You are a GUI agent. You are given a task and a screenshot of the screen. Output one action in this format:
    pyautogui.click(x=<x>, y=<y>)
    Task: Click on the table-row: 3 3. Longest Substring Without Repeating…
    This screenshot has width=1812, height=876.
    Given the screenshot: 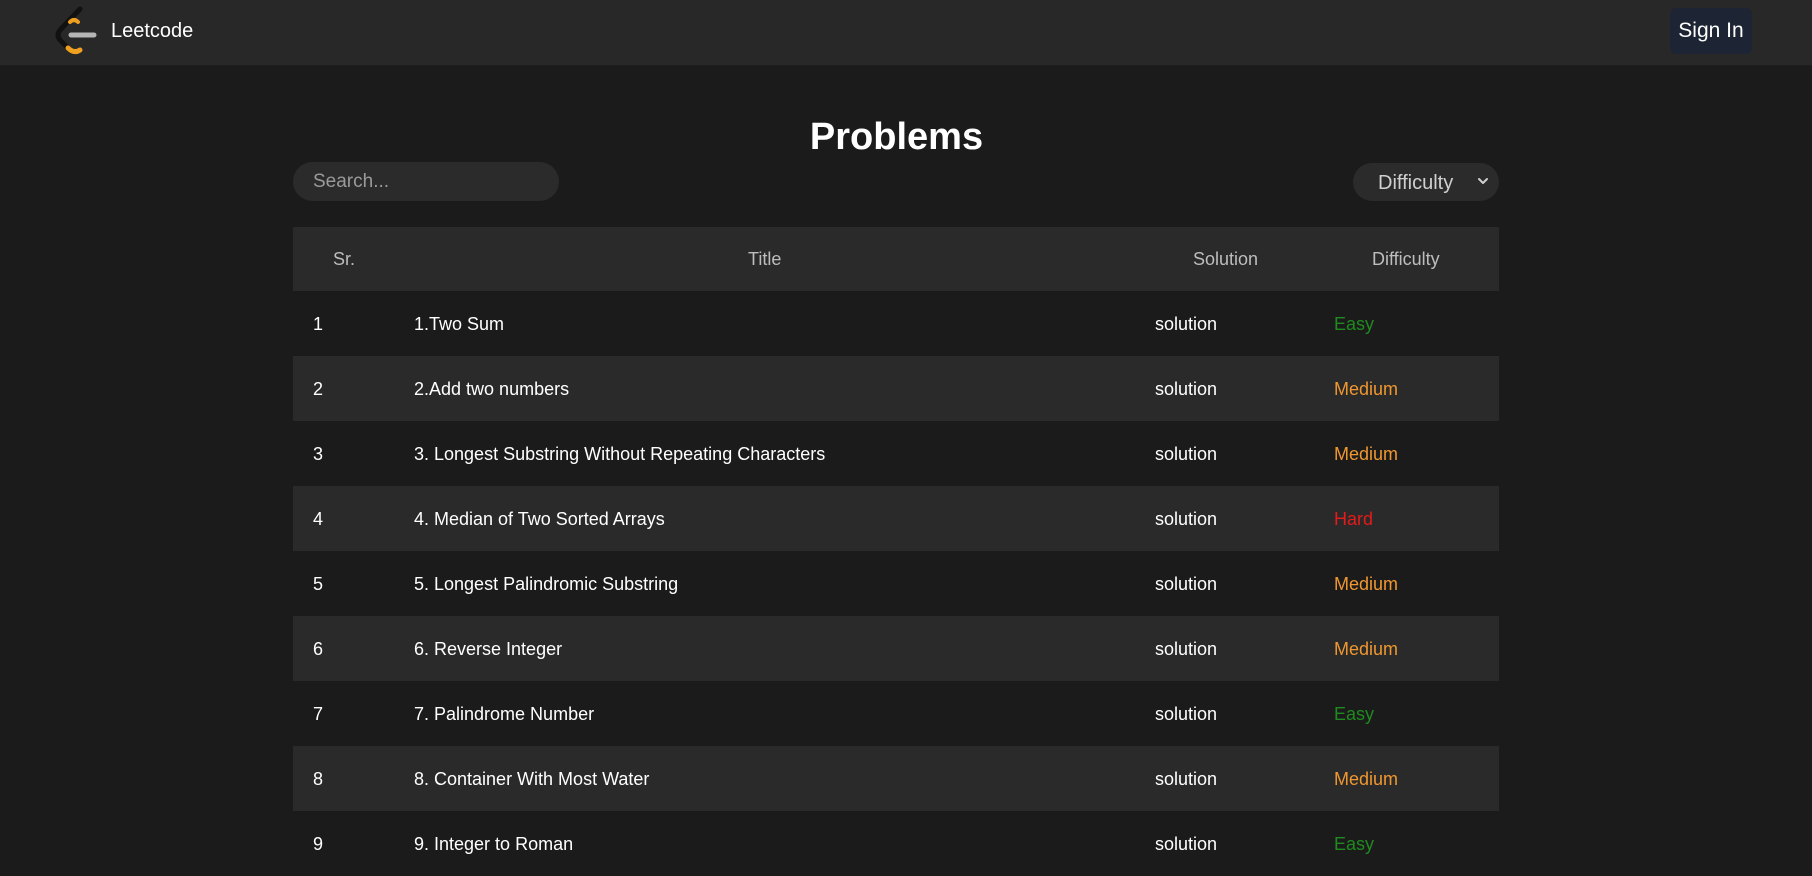 What is the action you would take?
    pyautogui.click(x=896, y=453)
    